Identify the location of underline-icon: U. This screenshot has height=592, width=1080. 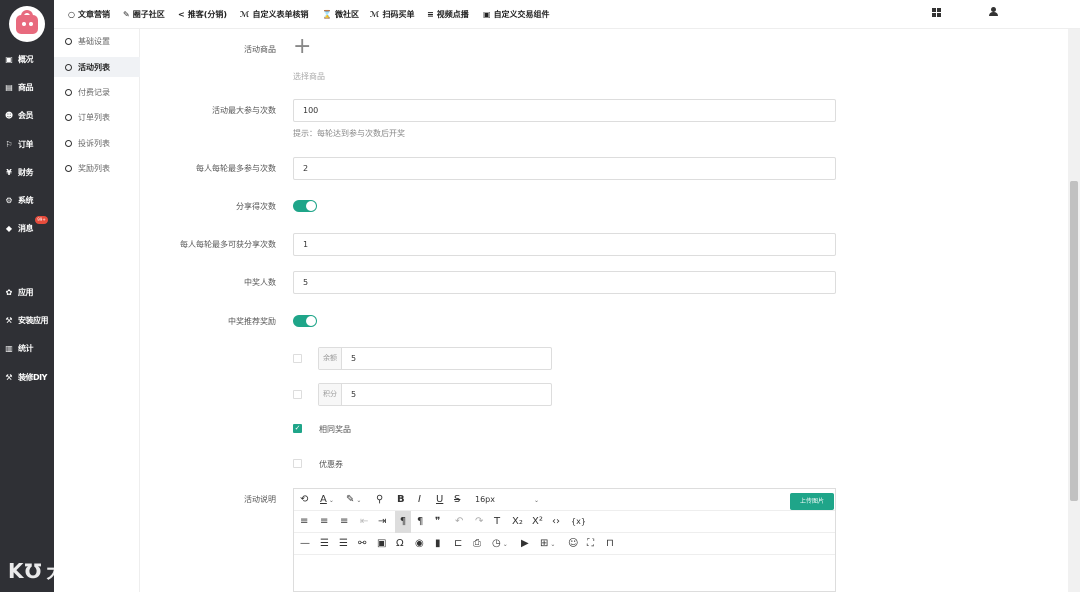
(439, 500).